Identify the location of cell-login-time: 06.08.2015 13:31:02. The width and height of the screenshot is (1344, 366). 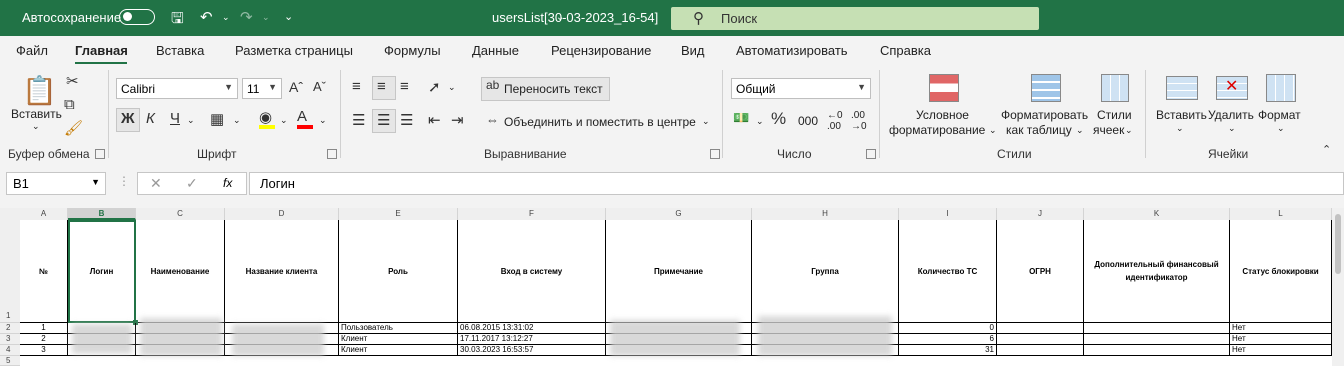
(532, 328).